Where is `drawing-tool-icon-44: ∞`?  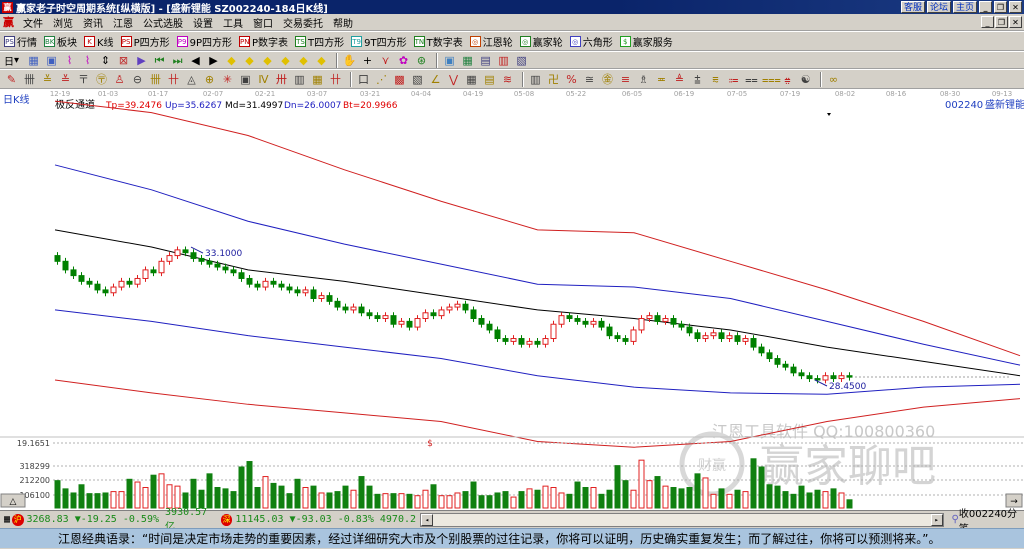
drawing-tool-icon-44: ∞ is located at coordinates (833, 79).